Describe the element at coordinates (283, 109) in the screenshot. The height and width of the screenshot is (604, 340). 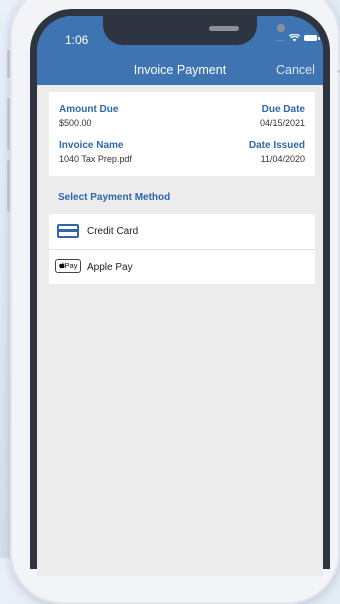
I see `due-date-label: Due Date` at that location.